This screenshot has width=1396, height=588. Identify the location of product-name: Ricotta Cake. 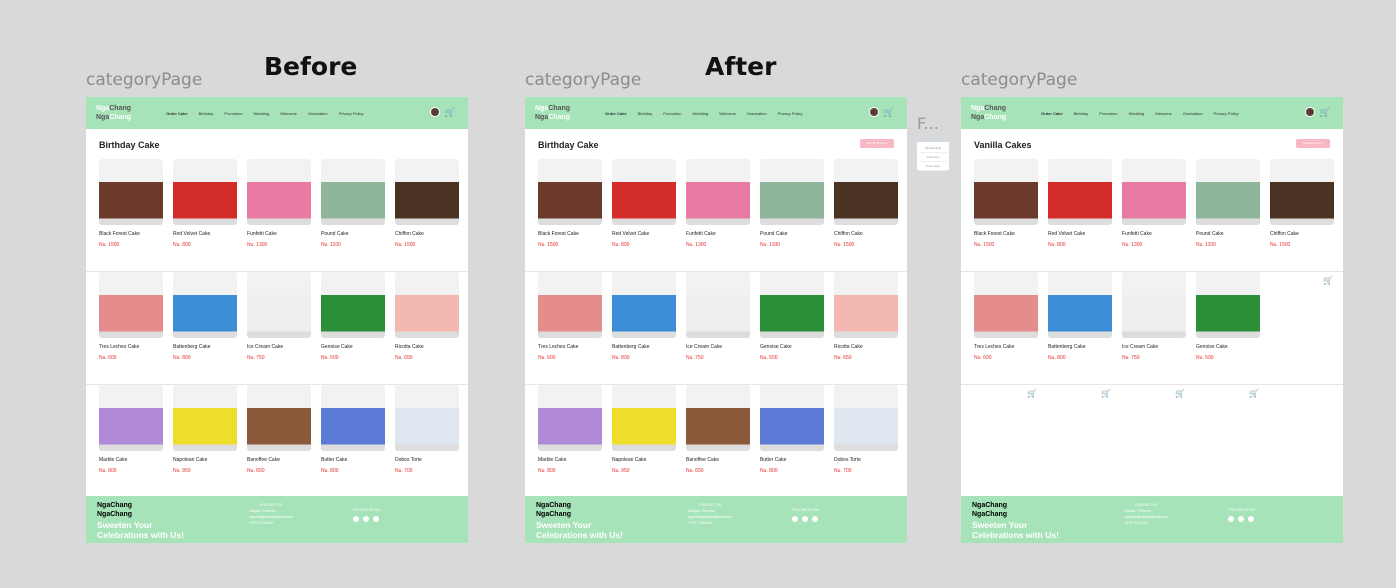
(427, 347).